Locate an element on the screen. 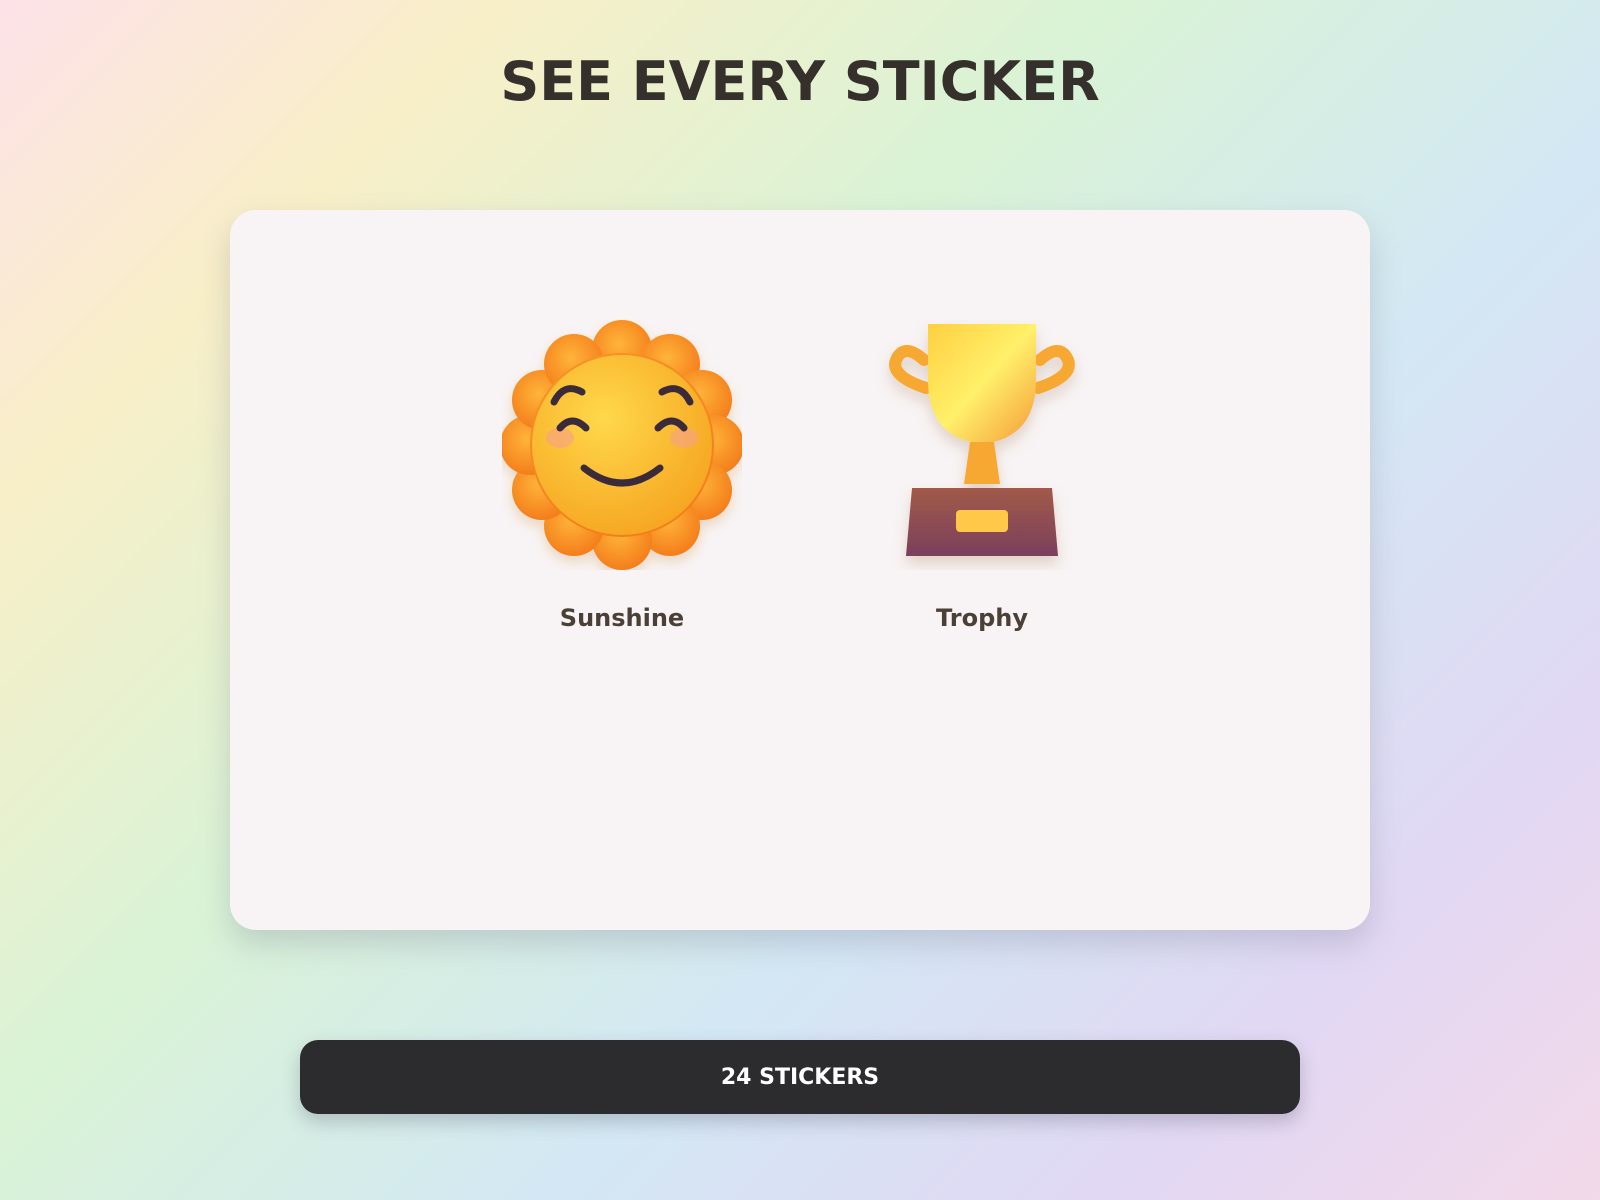  sticker-item-trophy: Trophy is located at coordinates (982, 476).